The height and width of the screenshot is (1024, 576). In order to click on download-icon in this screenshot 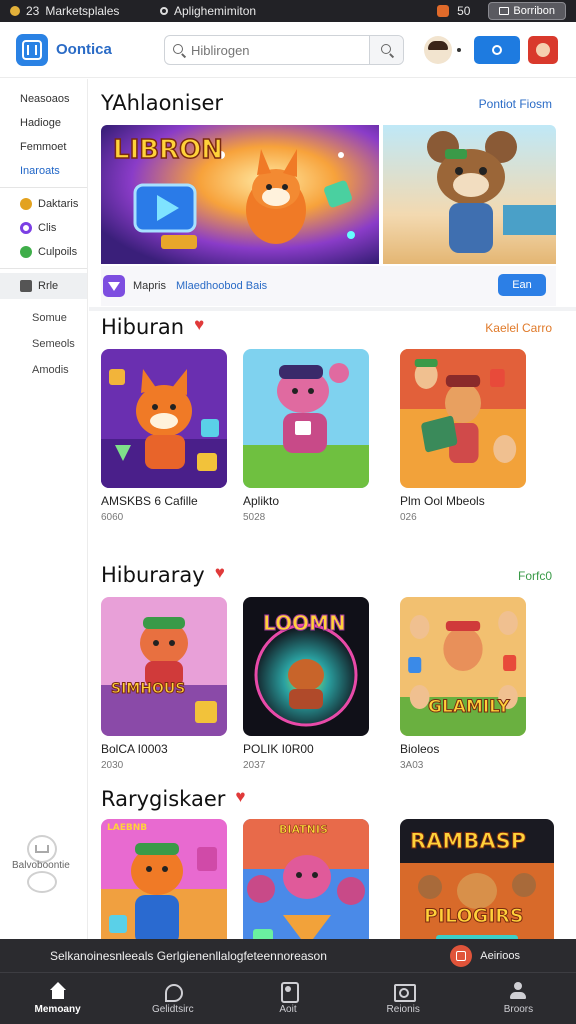, I will do `click(461, 956)`.